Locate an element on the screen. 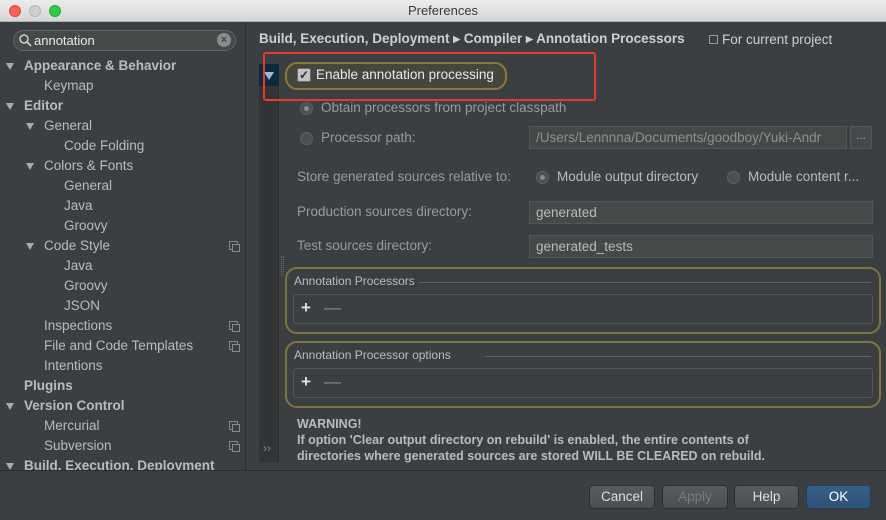  close-window-button is located at coordinates (15, 11).